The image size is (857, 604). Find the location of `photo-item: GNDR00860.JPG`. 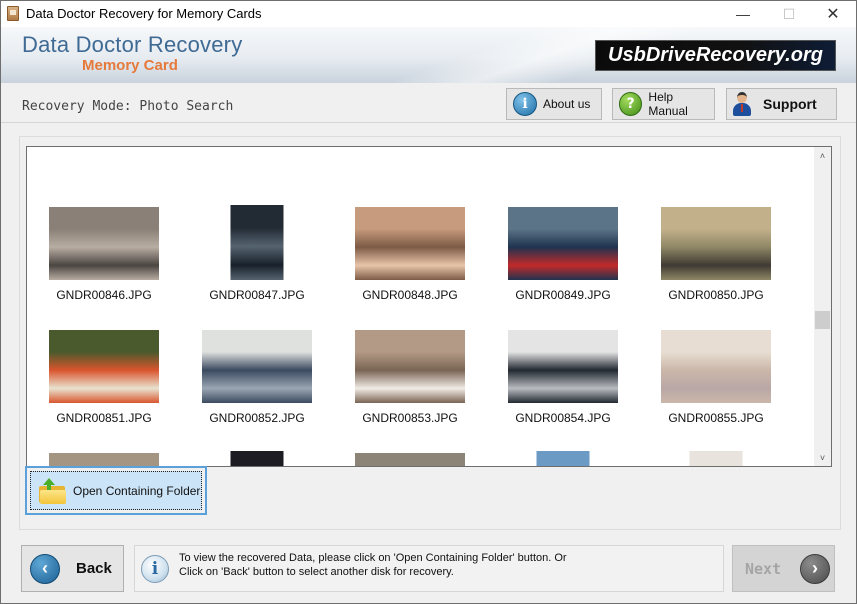

photo-item: GNDR00860.JPG is located at coordinates (716, 452).